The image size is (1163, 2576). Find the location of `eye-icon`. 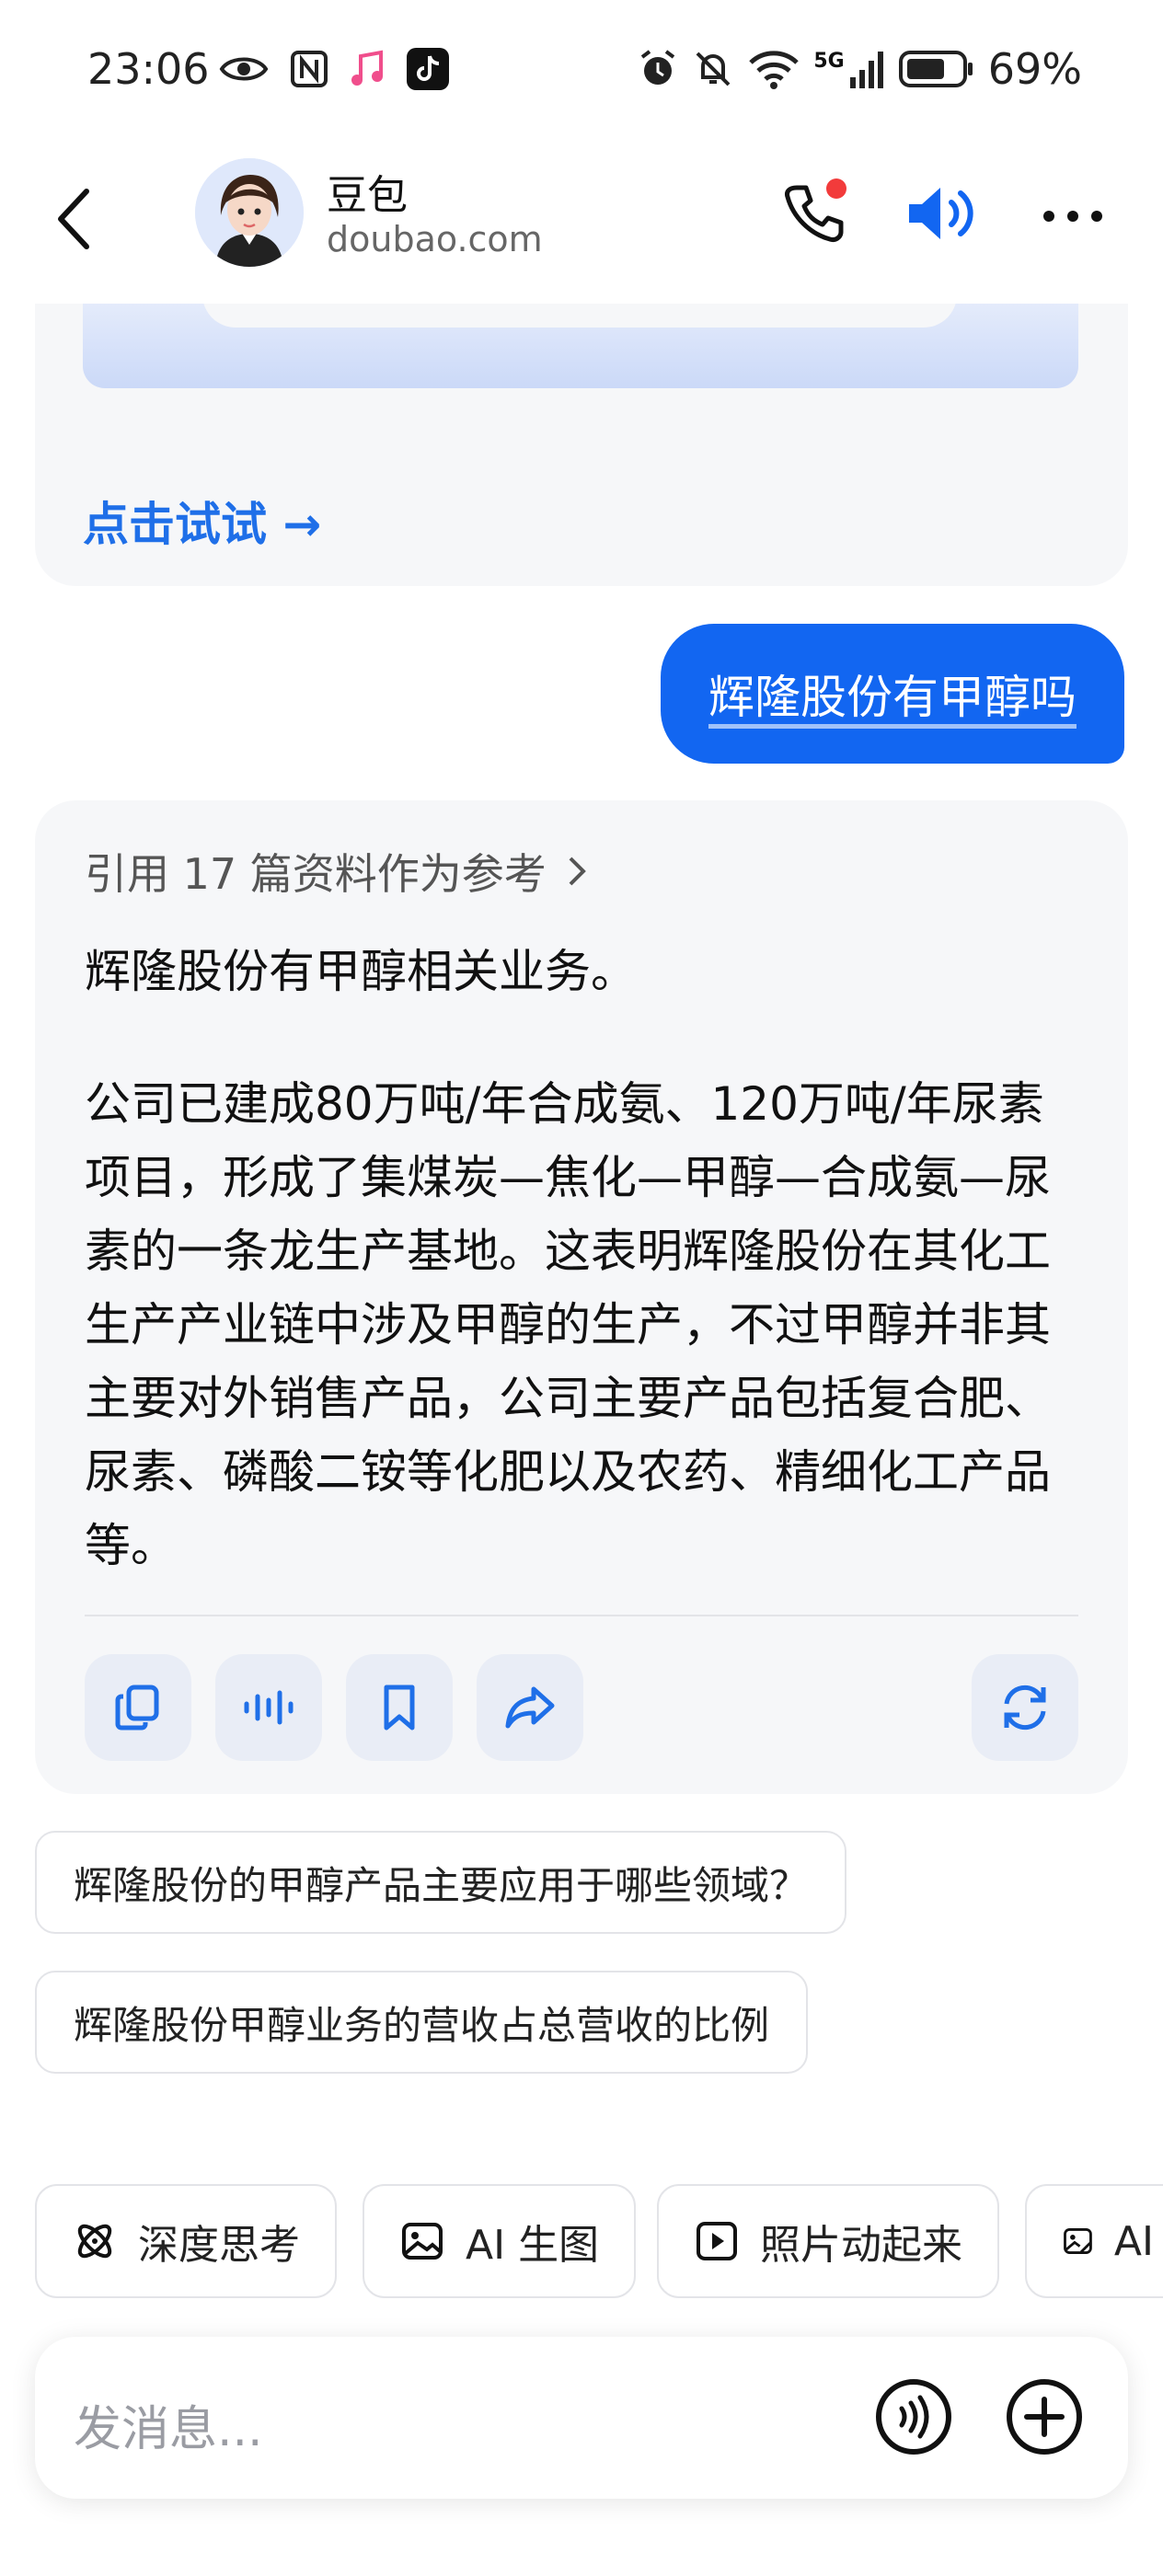

eye-icon is located at coordinates (244, 69).